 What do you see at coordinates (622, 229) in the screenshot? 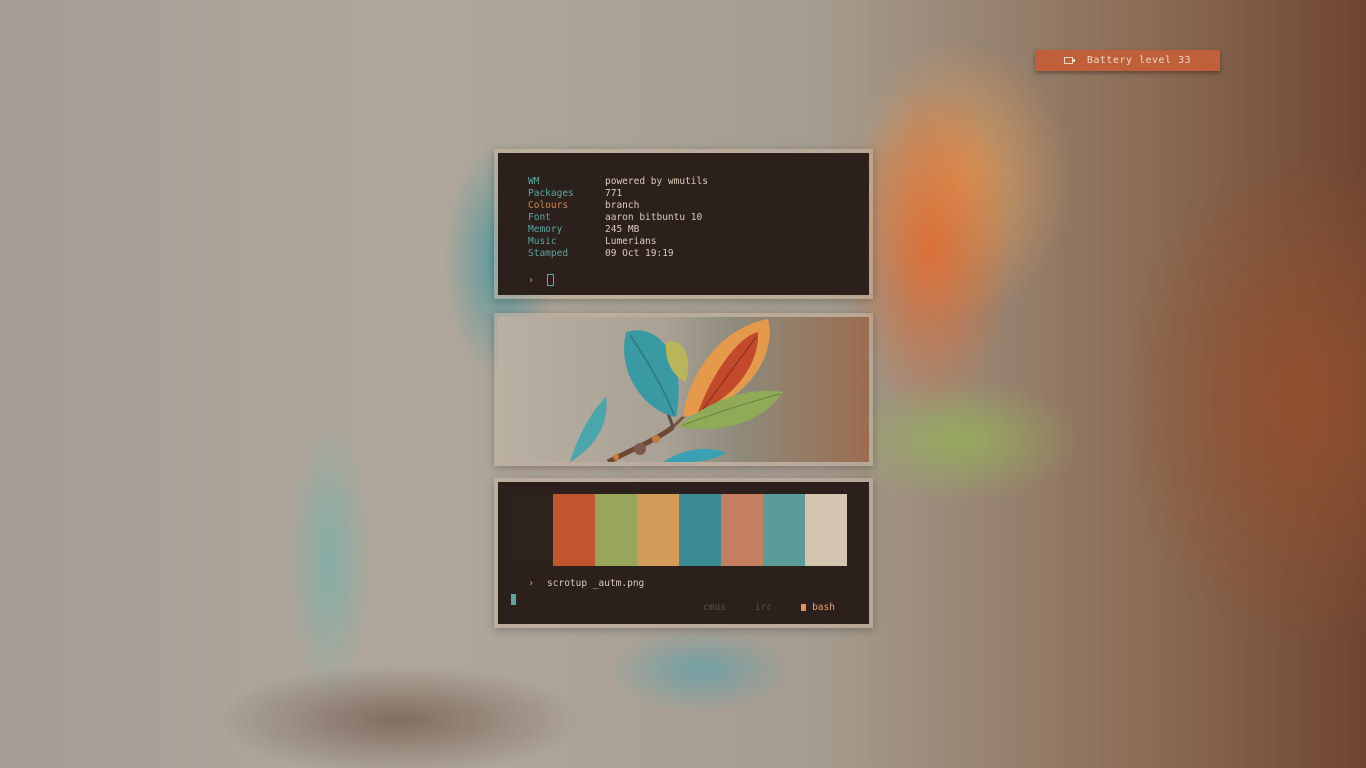
I see `info-value: 245 MB` at bounding box center [622, 229].